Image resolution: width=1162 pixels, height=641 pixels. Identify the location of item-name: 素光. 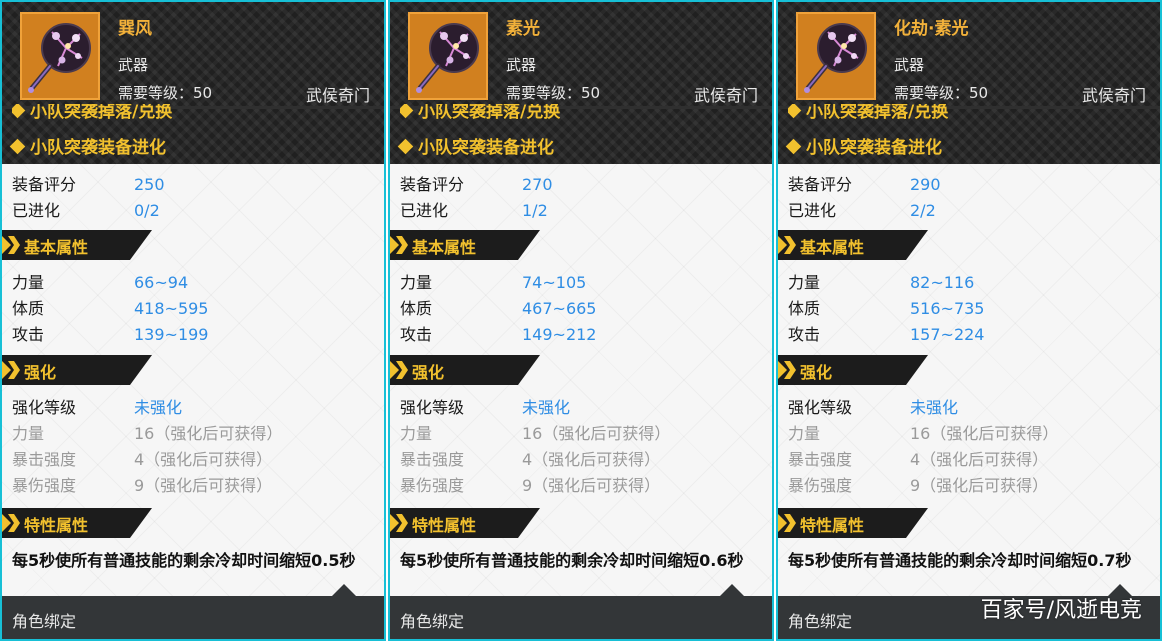
(523, 29).